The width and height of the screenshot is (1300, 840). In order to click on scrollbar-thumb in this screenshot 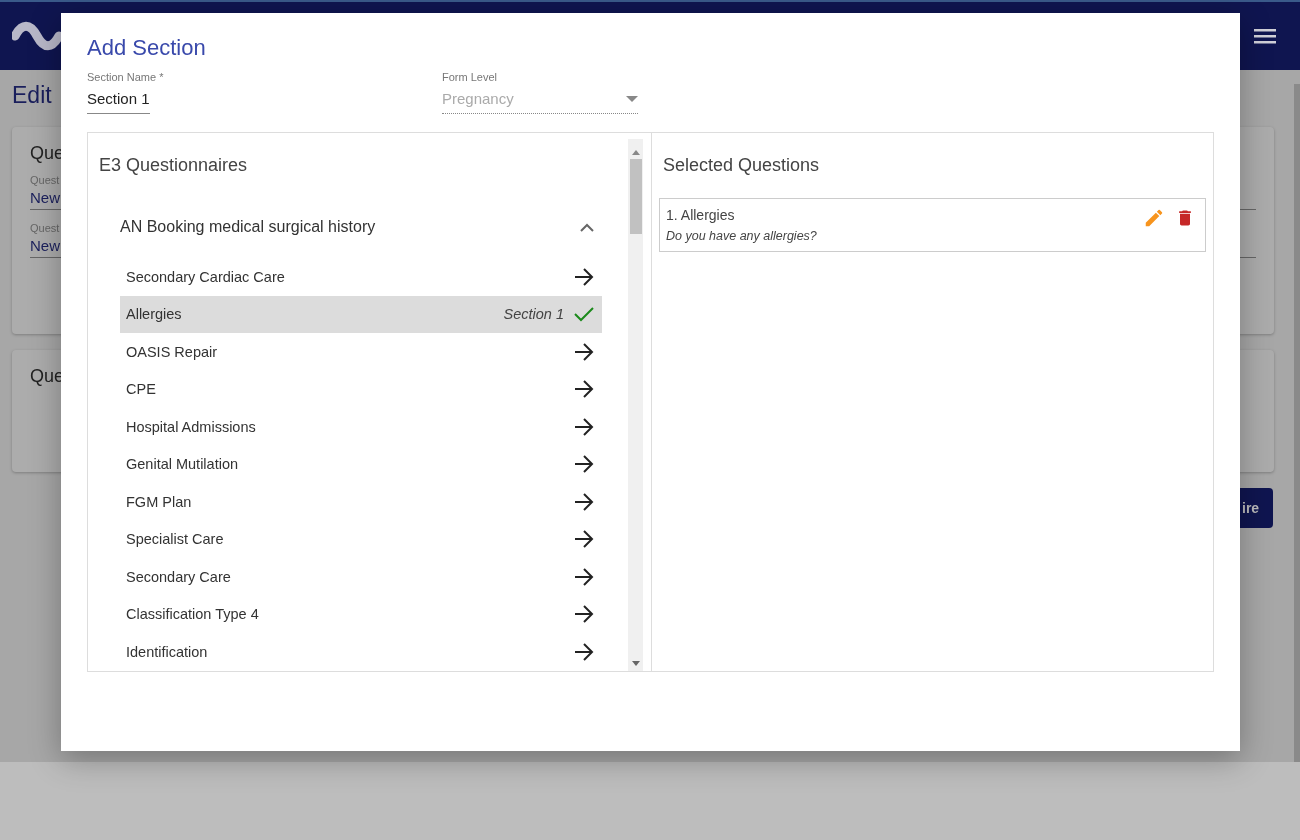, I will do `click(635, 196)`.